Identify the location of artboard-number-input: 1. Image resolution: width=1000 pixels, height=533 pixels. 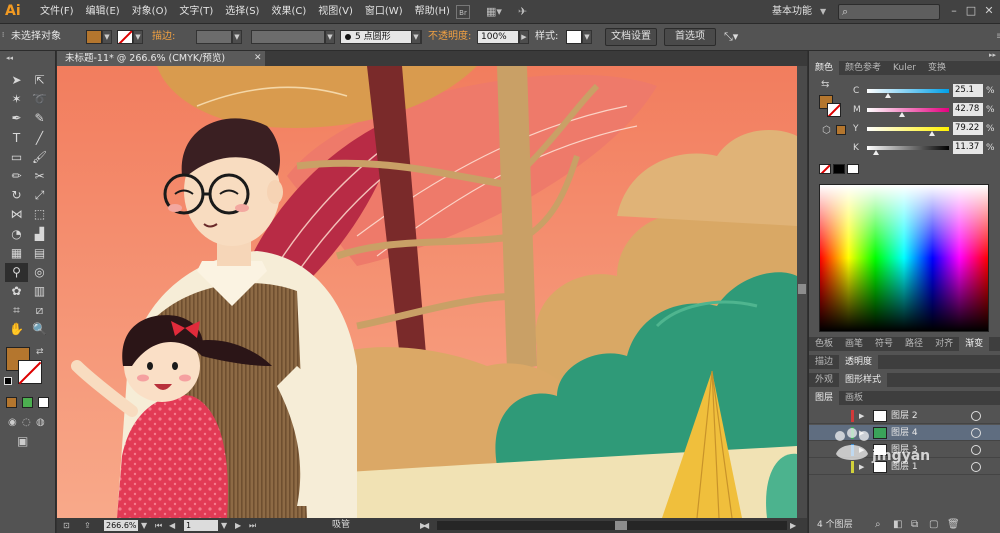
(201, 525).